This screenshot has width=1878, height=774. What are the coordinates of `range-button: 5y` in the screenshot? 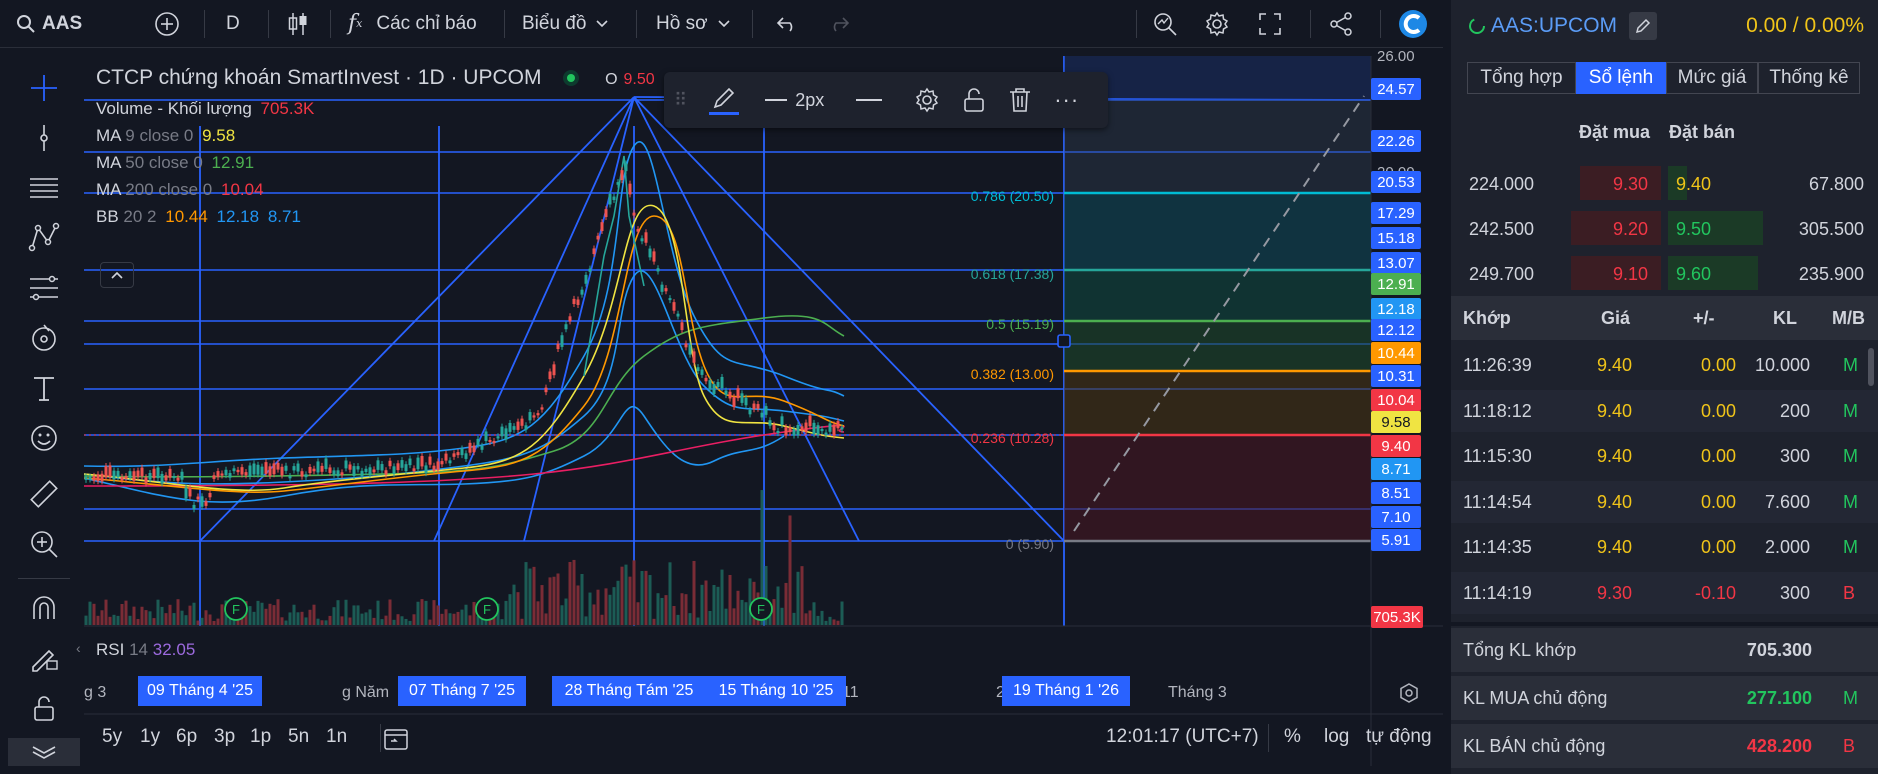 It's located at (112, 737).